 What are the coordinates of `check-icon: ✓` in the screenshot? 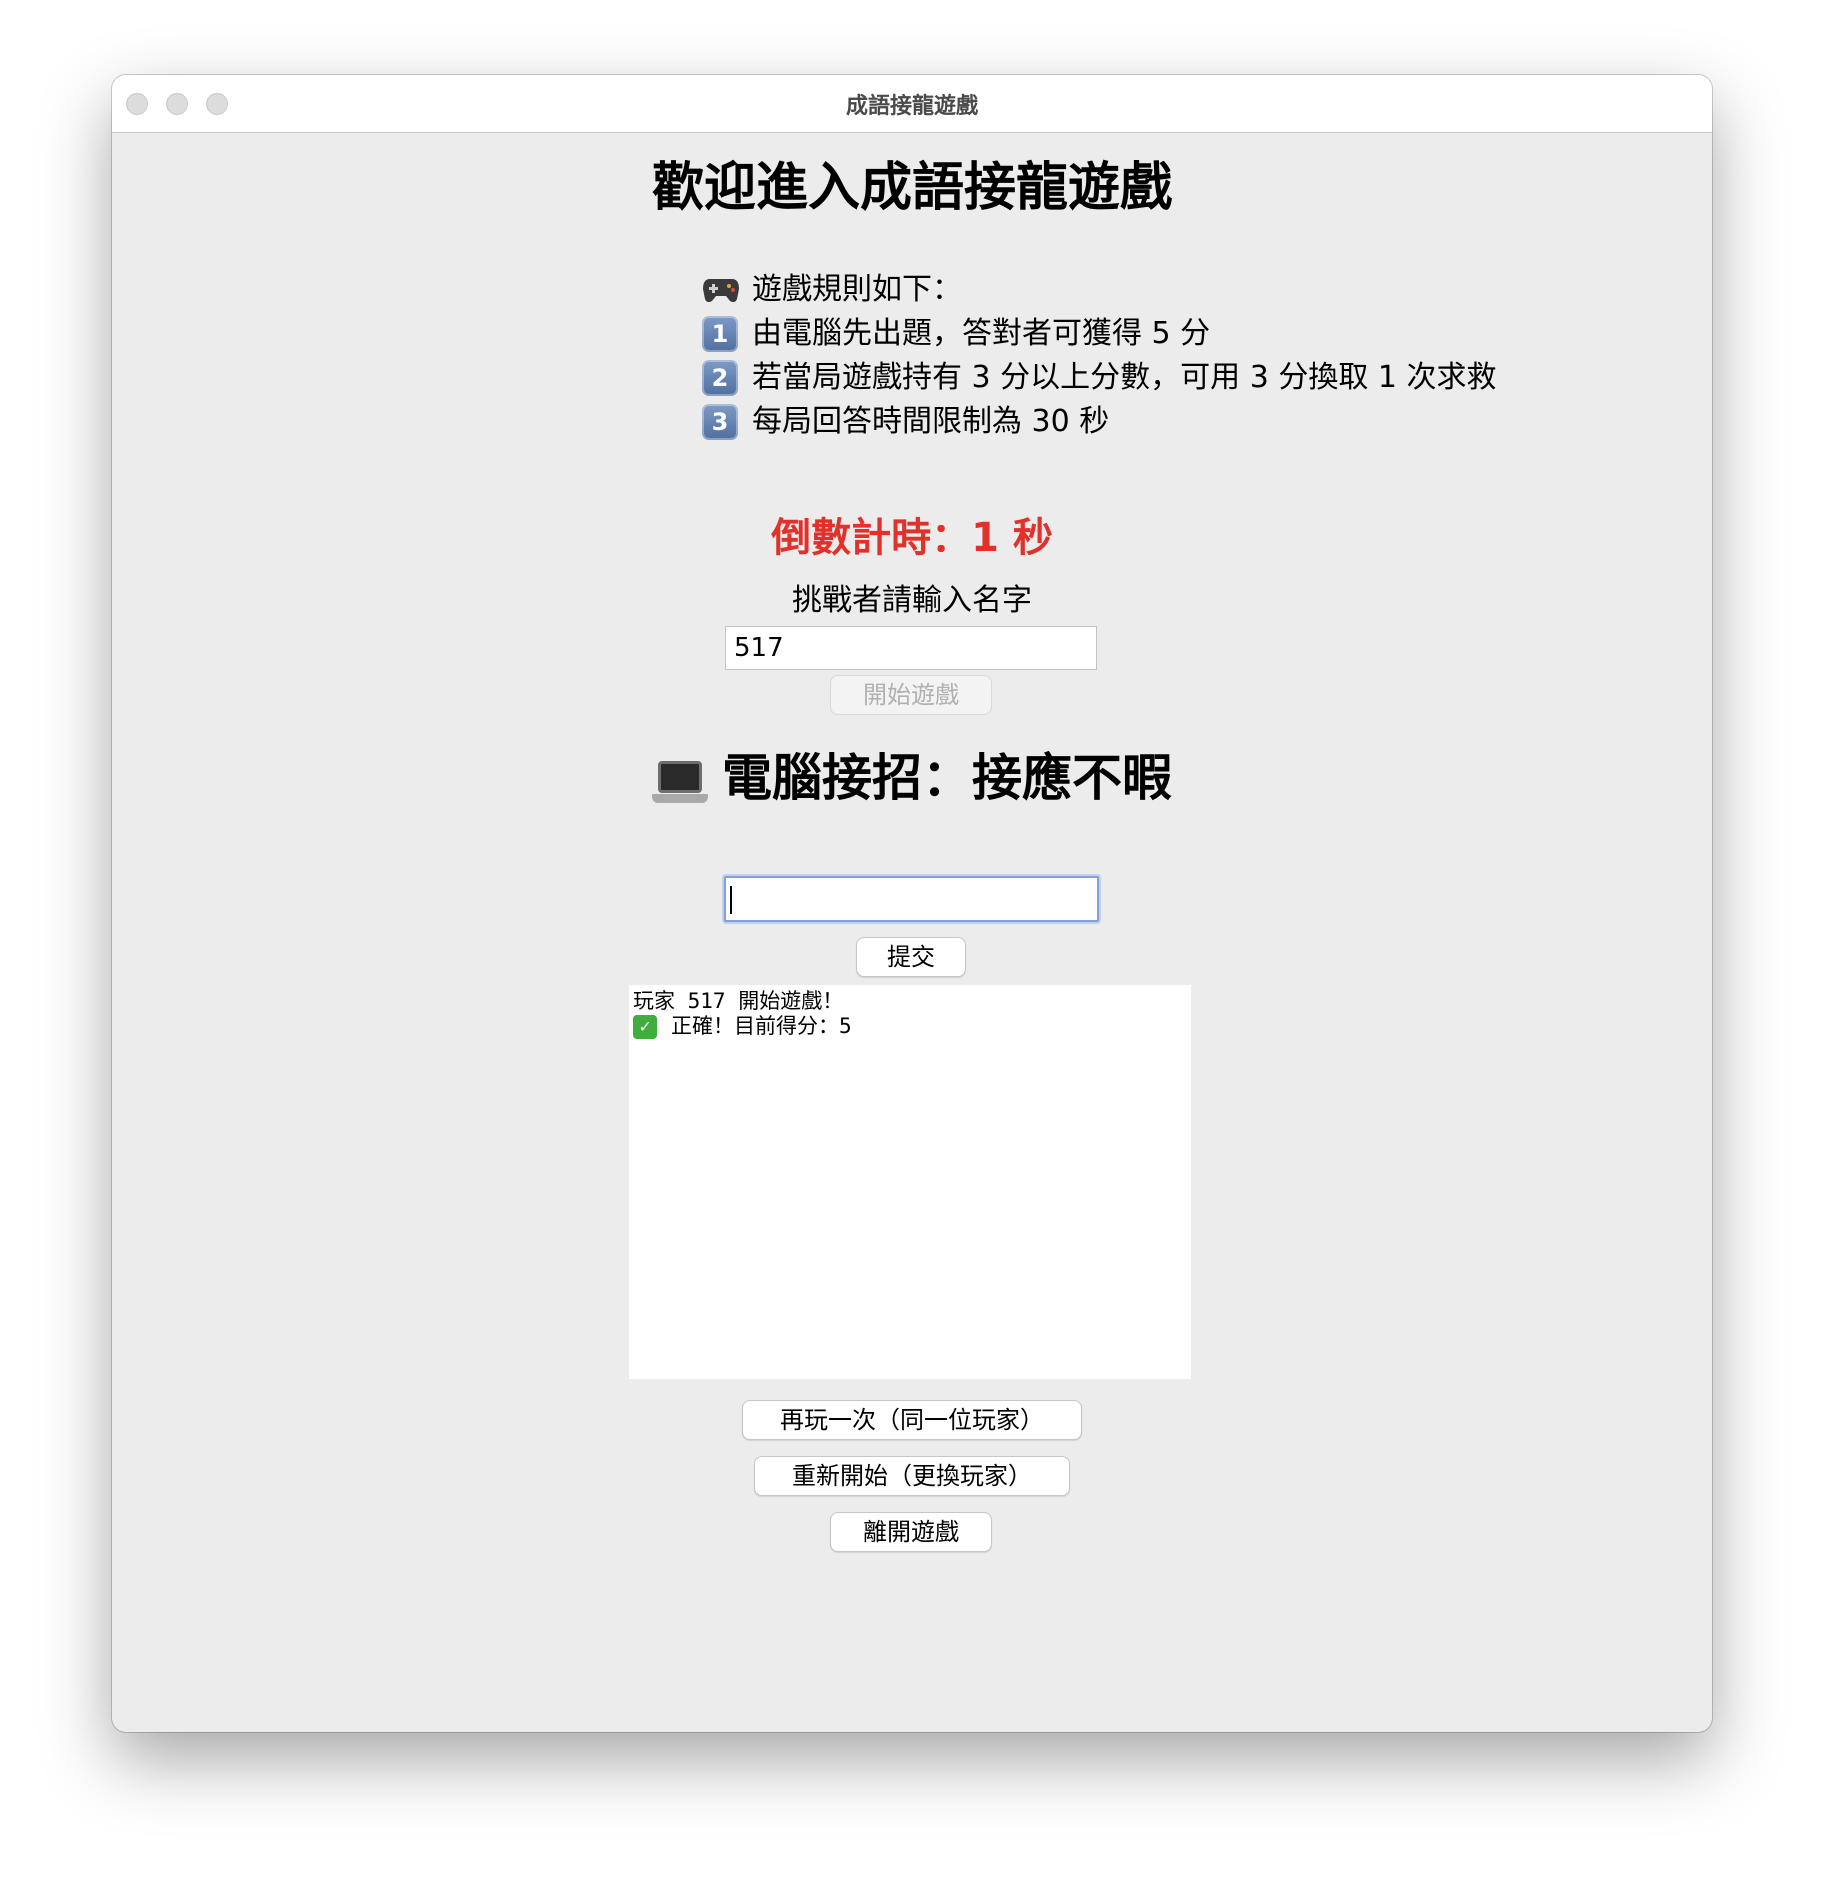 It's located at (645, 1026).